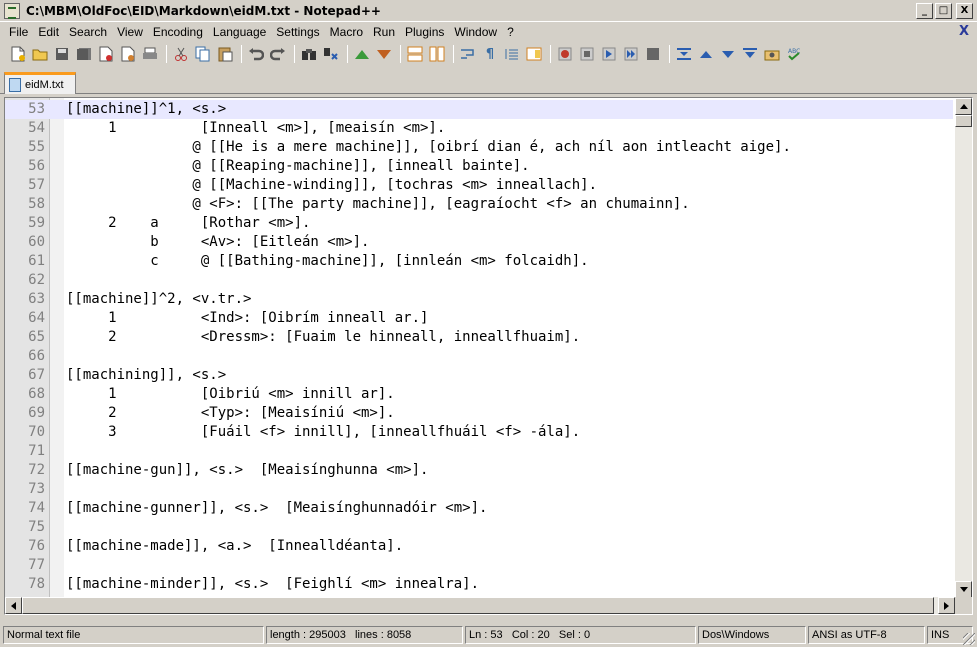 Image resolution: width=977 pixels, height=647 pixels. Describe the element at coordinates (479, 375) in the screenshot. I see `editor-line: 67 [[machining]], <s.>` at that location.